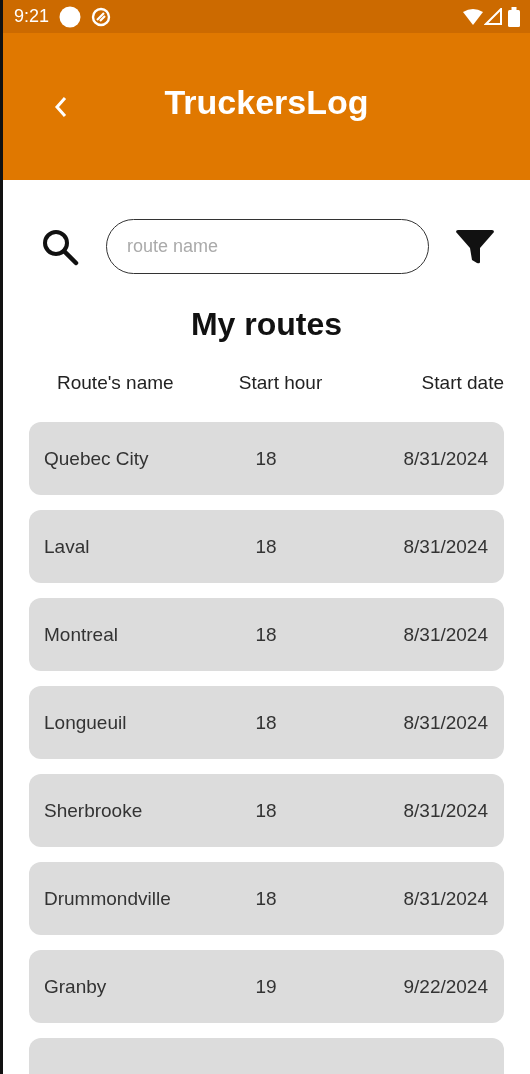 The image size is (530, 1074). Describe the element at coordinates (266, 102) in the screenshot. I see `app-title: TruckersLog` at that location.